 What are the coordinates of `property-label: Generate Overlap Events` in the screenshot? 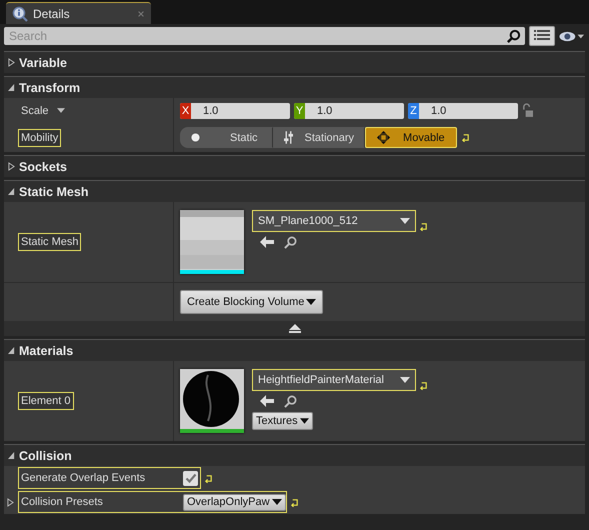 It's located at (83, 478).